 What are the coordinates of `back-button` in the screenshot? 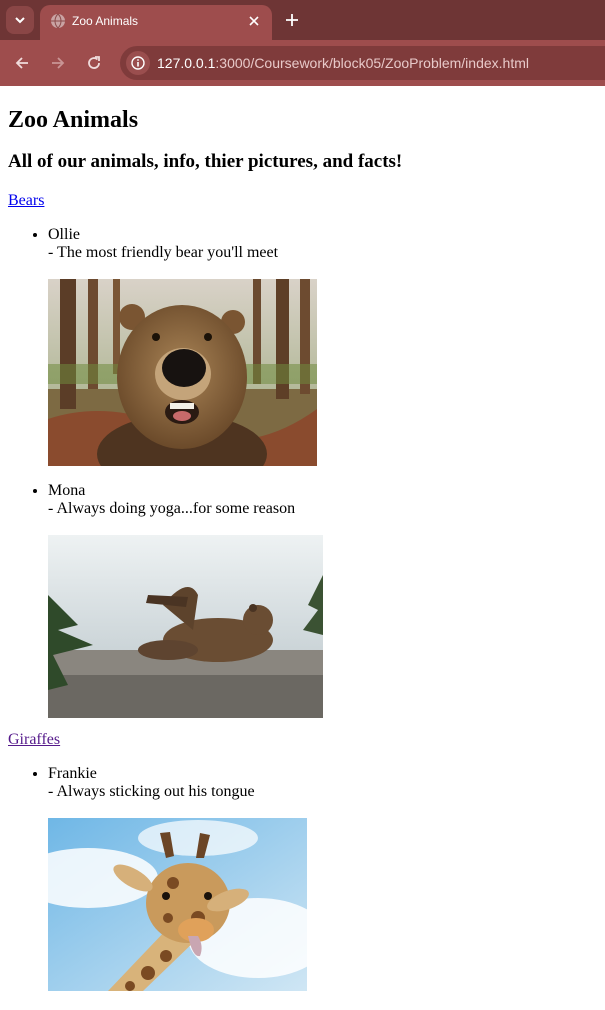 It's located at (22, 63).